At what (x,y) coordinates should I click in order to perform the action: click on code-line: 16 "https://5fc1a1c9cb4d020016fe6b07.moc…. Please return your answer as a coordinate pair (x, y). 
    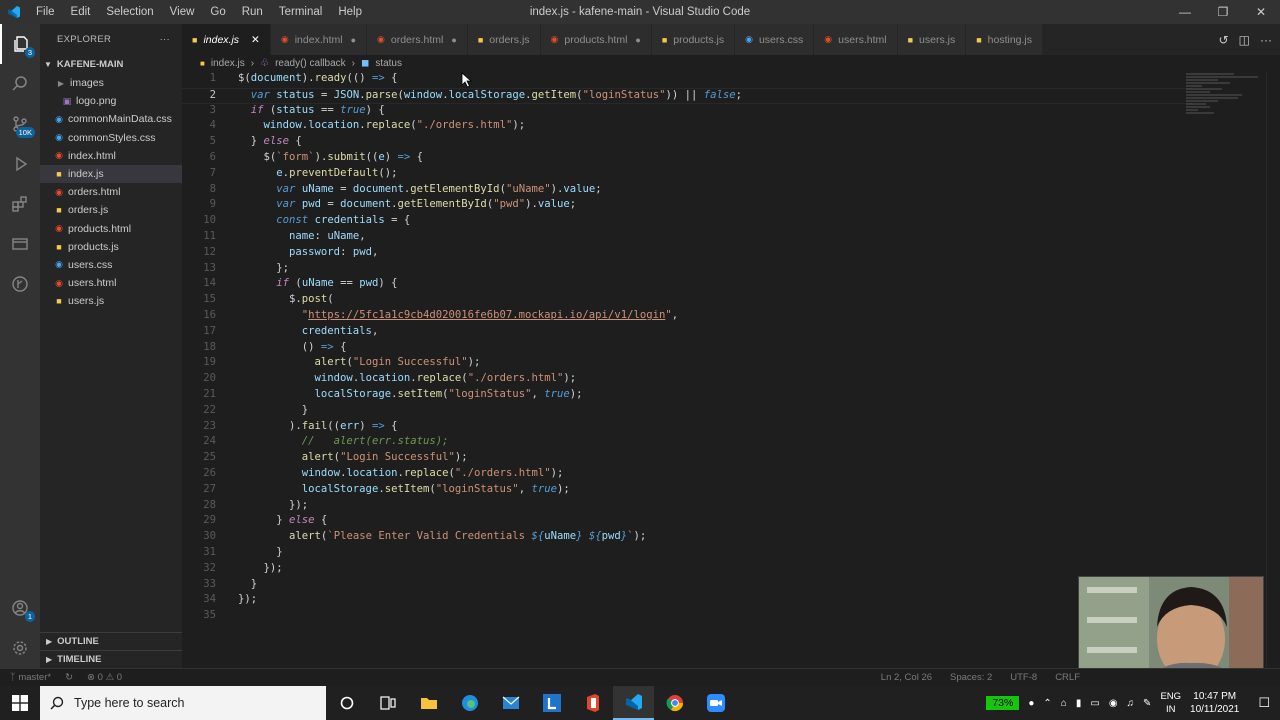
    Looking at the image, I should click on (441, 315).